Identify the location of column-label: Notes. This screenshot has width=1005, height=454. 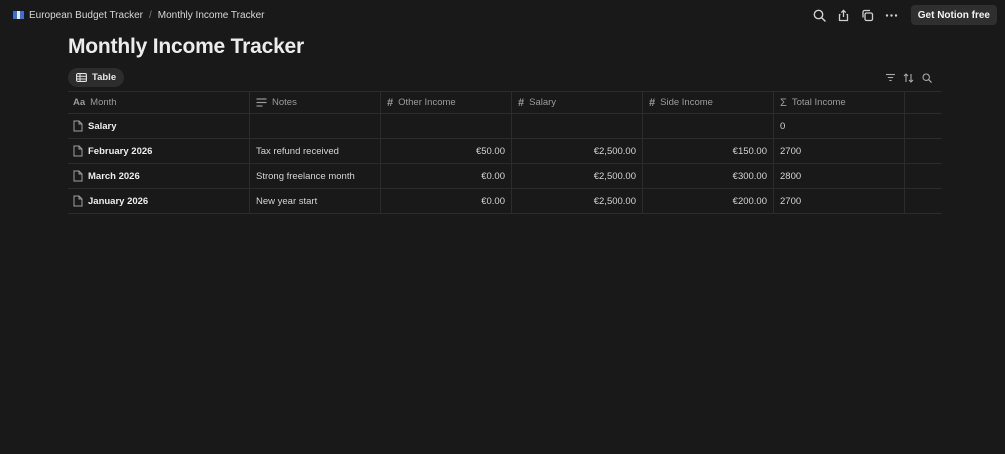
(284, 102).